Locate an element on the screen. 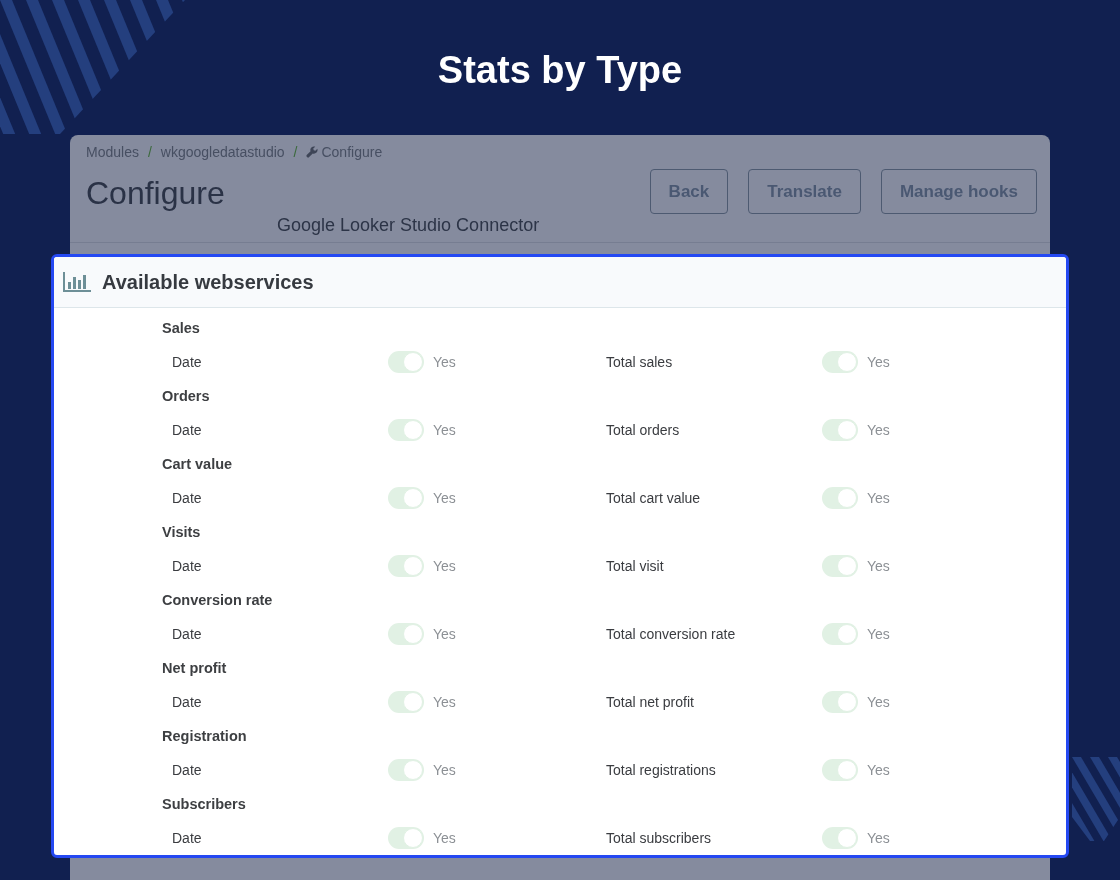 This screenshot has height=880, width=1120. page-heading: Configure is located at coordinates (155, 193).